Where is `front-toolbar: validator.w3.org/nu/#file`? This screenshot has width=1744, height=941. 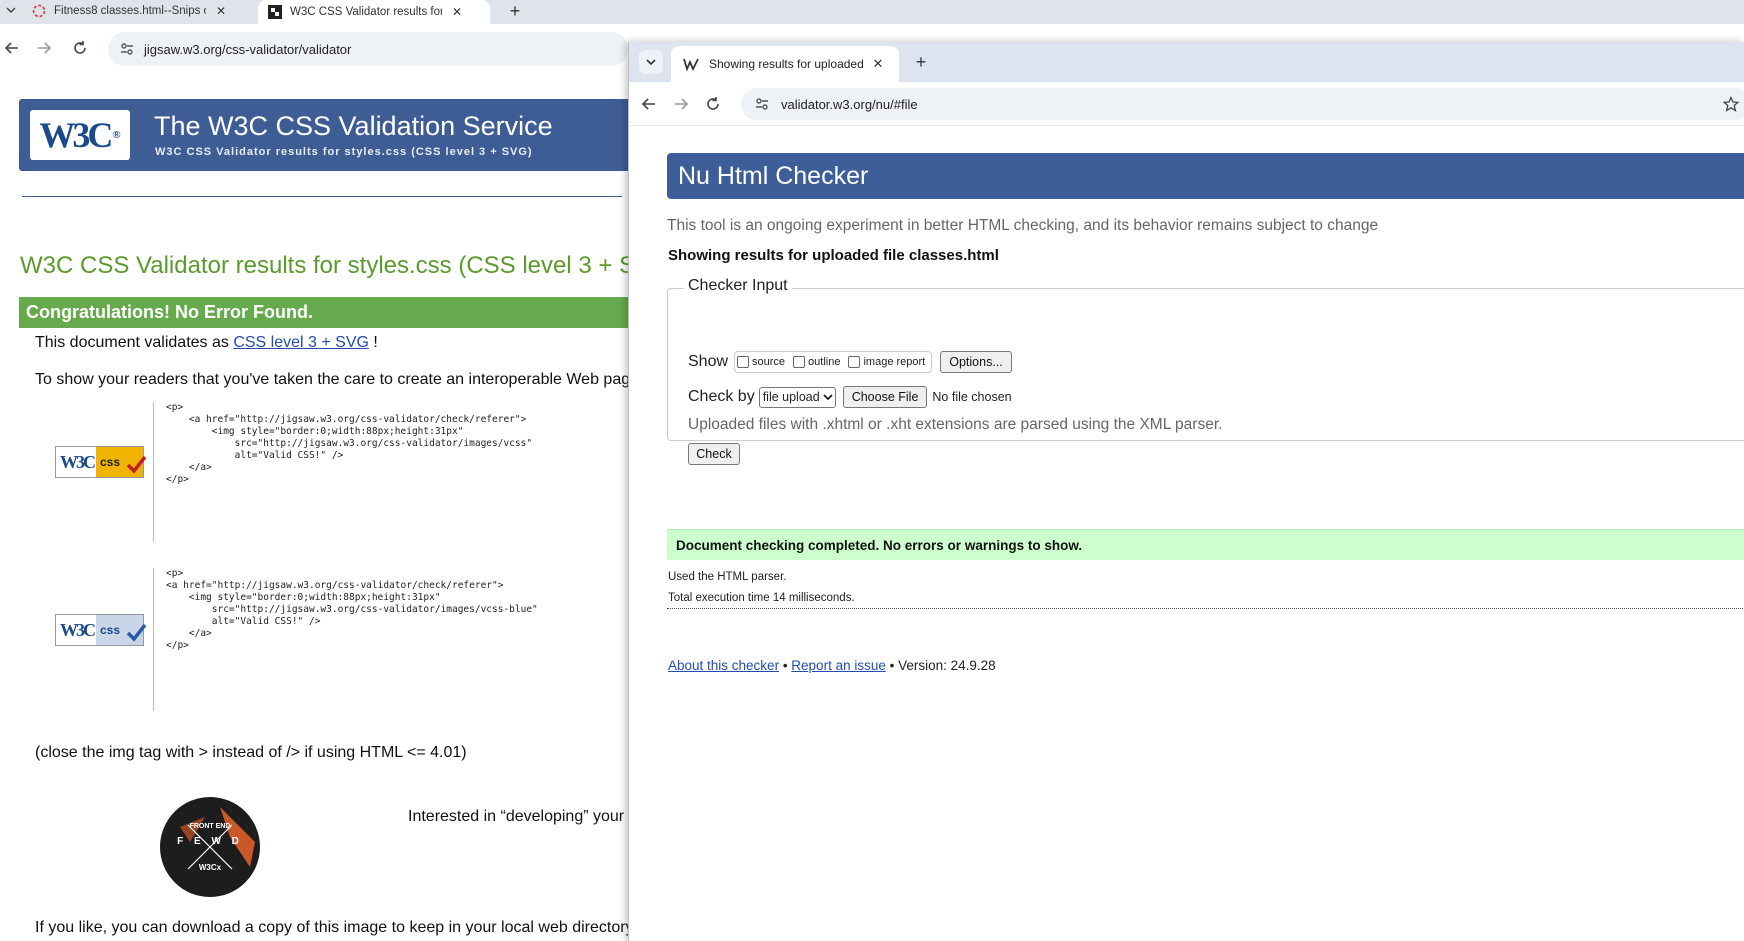 front-toolbar: validator.w3.org/nu/#file is located at coordinates (1186, 104).